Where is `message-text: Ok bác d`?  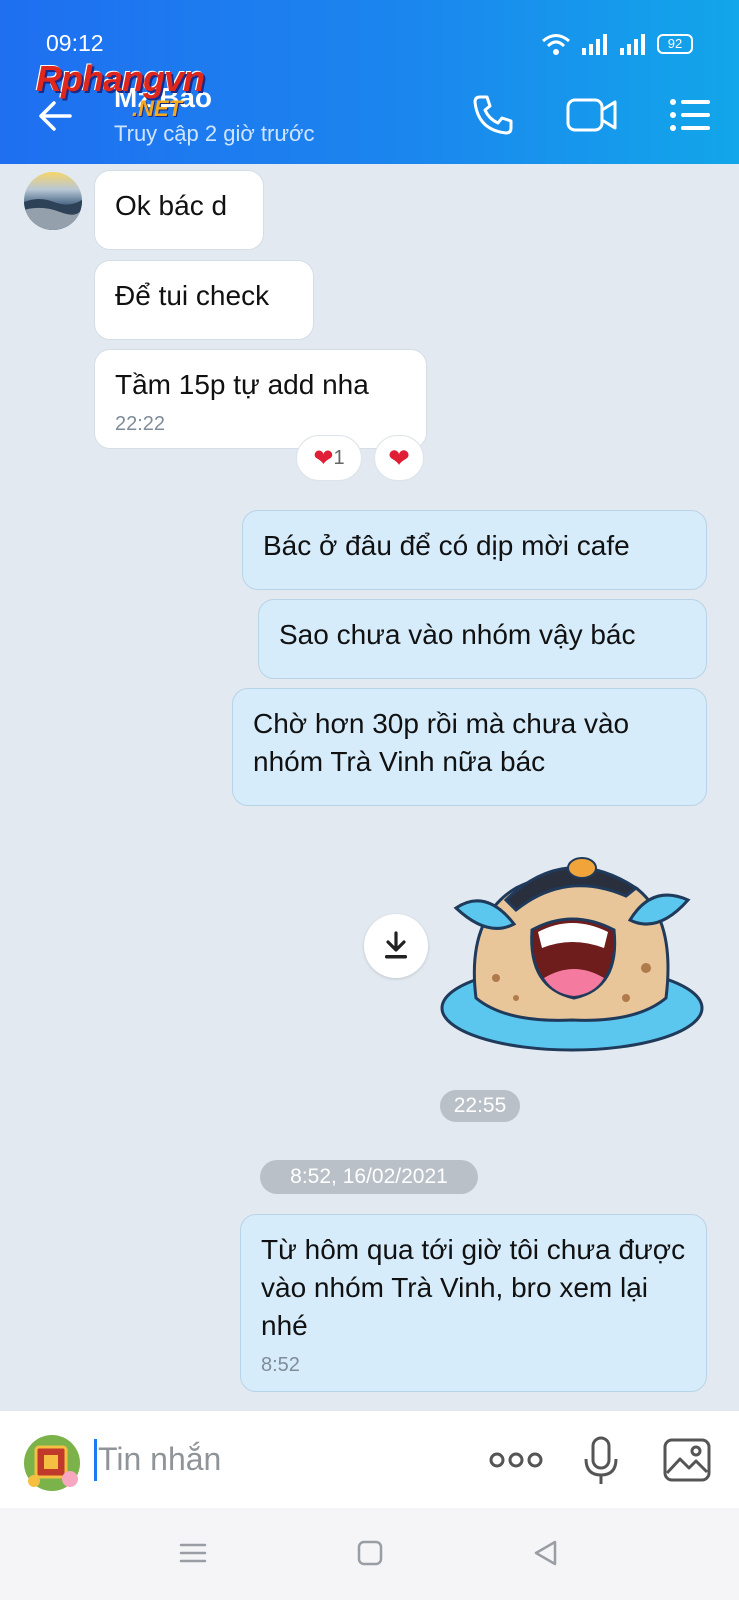 message-text: Ok bác d is located at coordinates (171, 205).